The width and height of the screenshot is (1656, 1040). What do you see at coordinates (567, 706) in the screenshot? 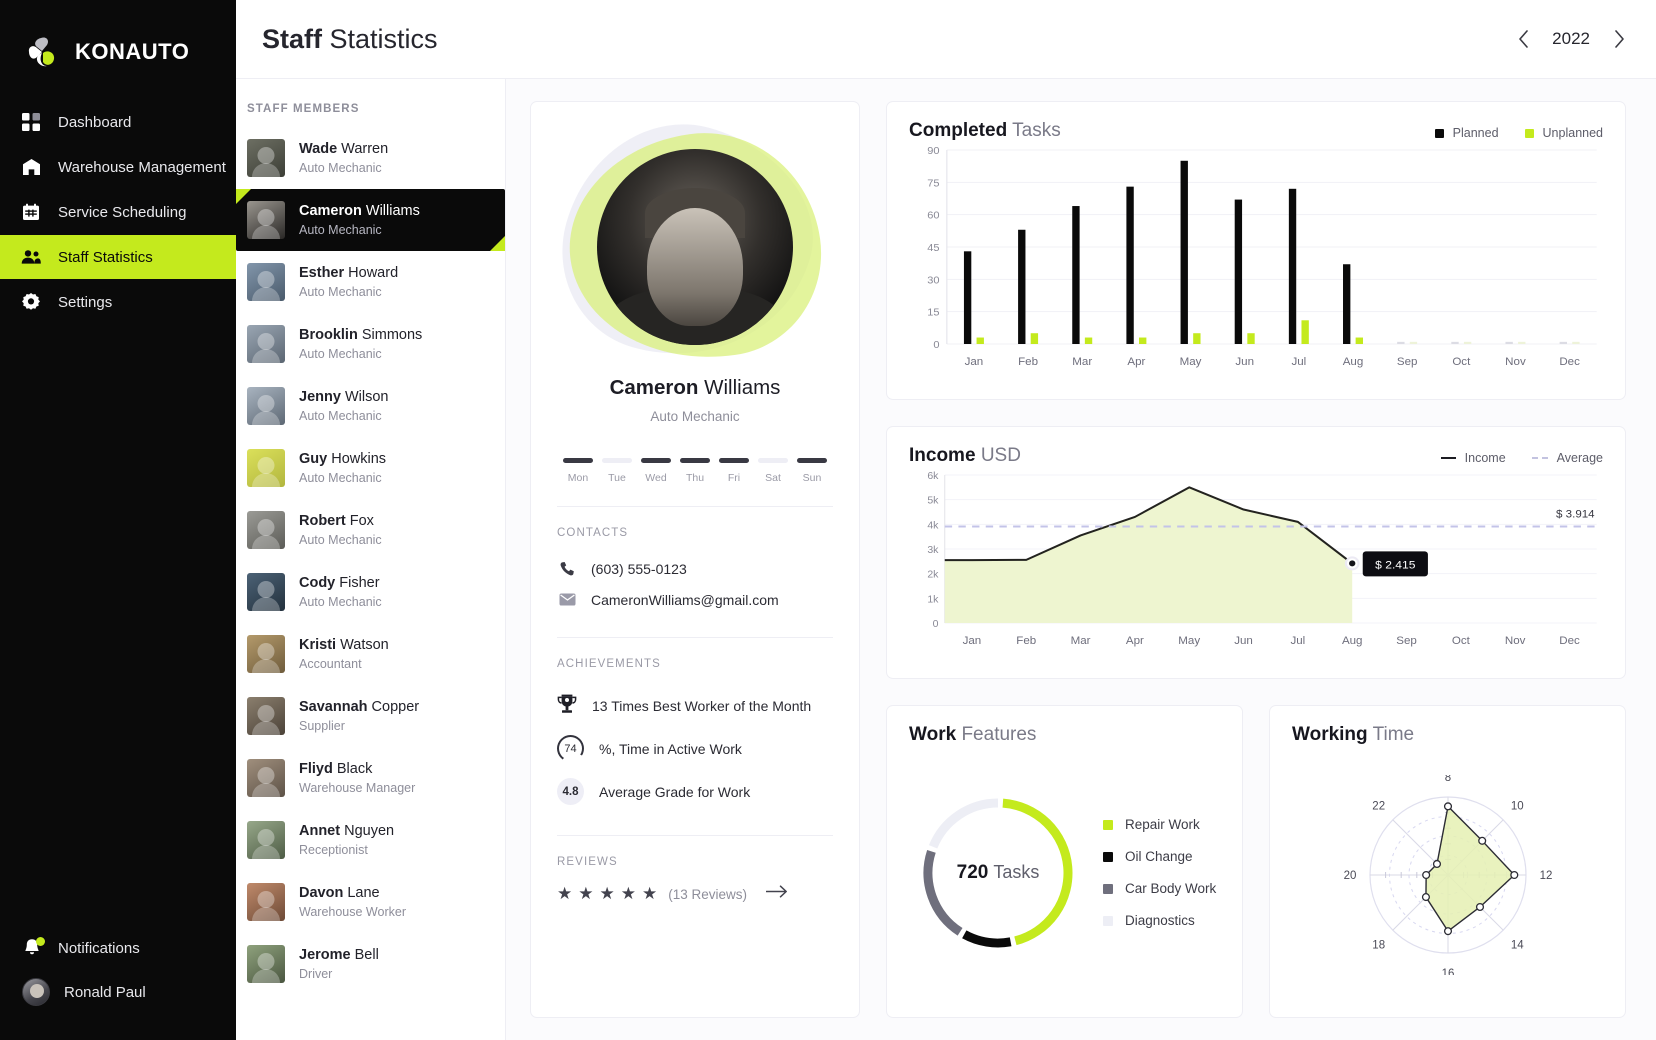
I see `trophy-icon` at bounding box center [567, 706].